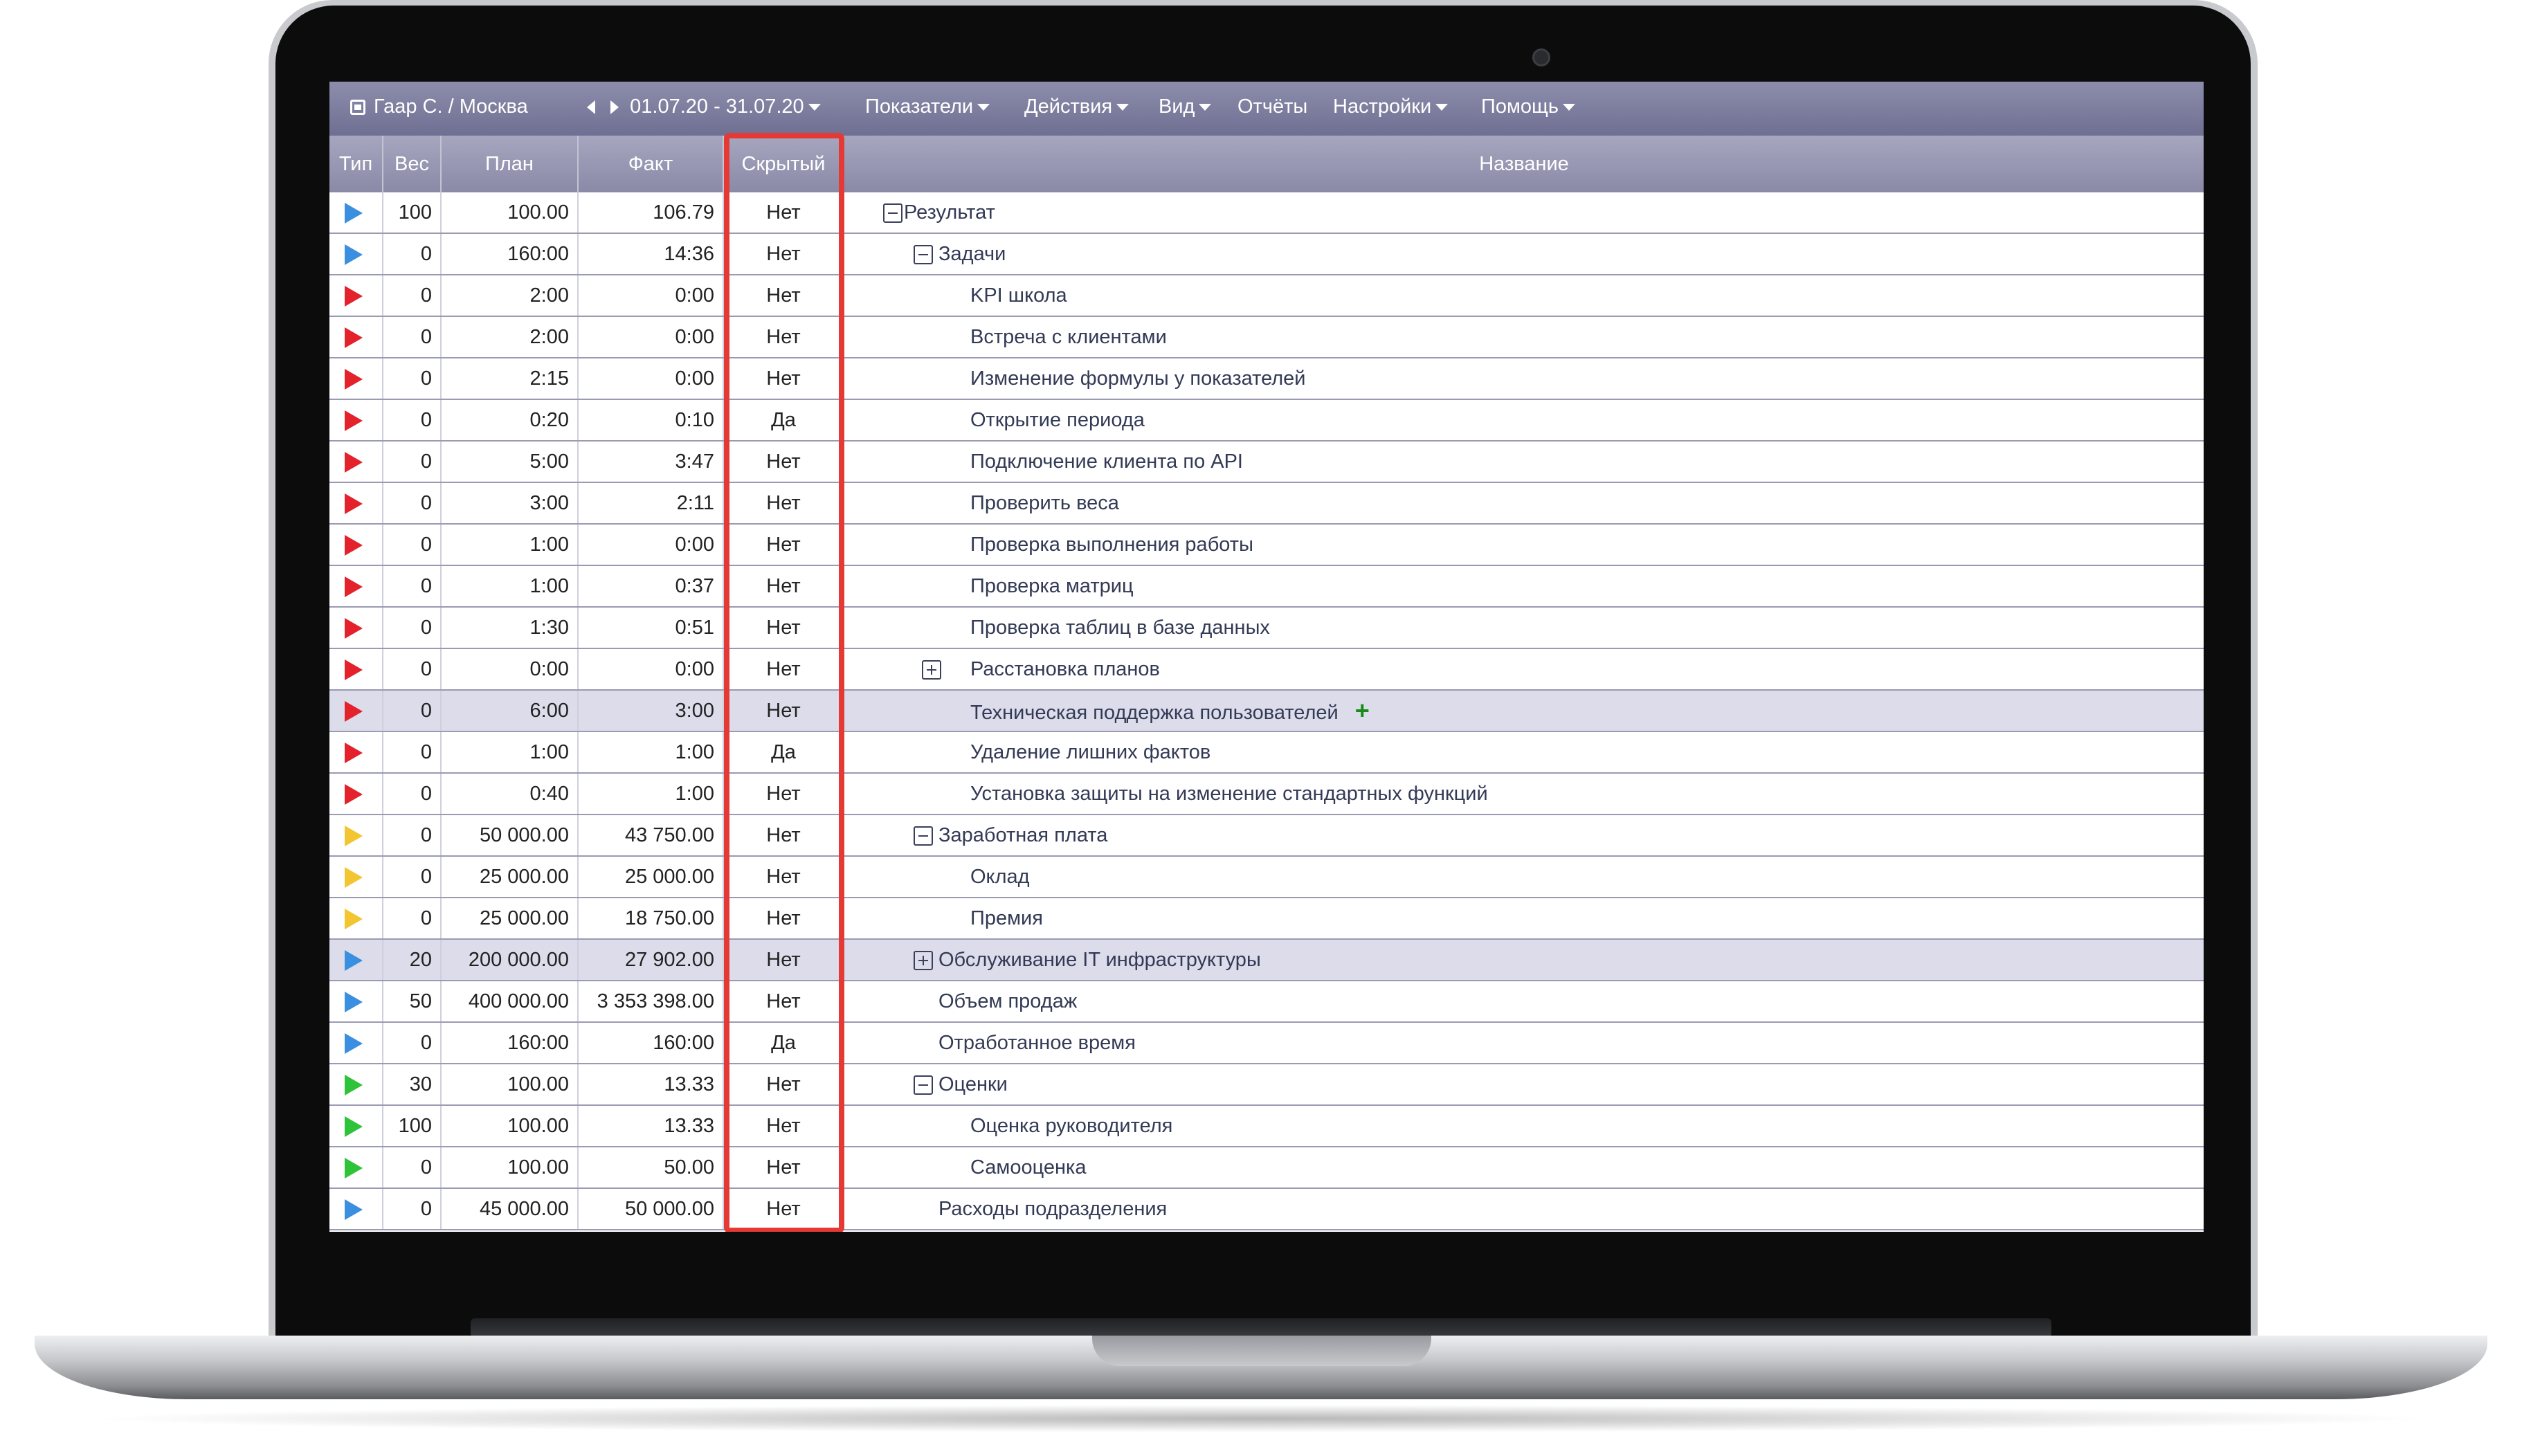 The width and height of the screenshot is (2522, 1456). Describe the element at coordinates (1524, 752) in the screenshot. I see `name-cell: Удаление лишних фактов` at that location.